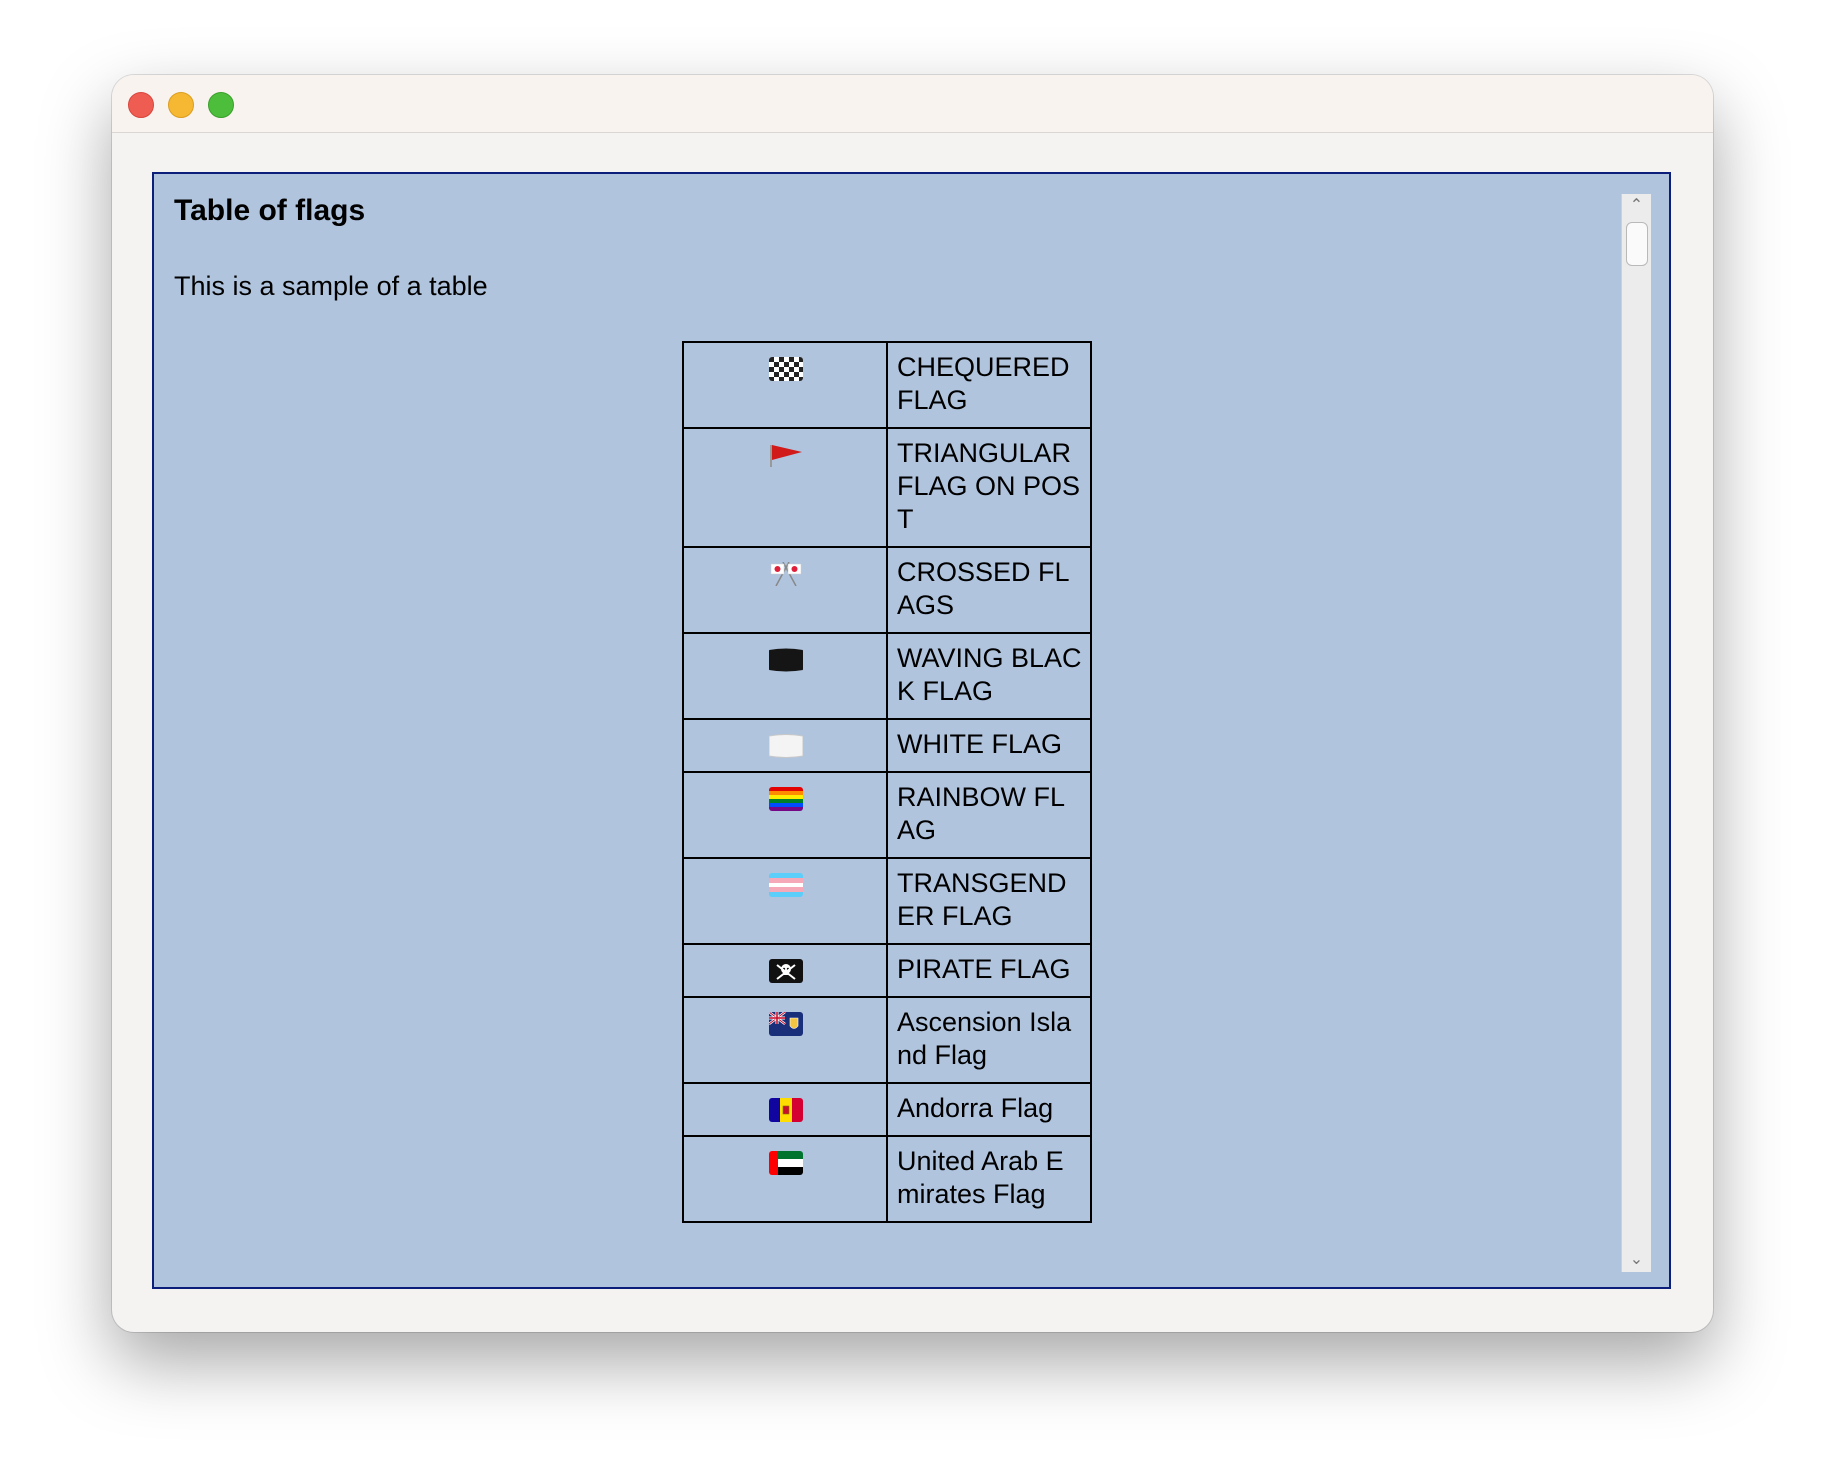 Image resolution: width=1824 pixels, height=1480 pixels. I want to click on table-row: WAVING BLACK FLAG, so click(886, 676).